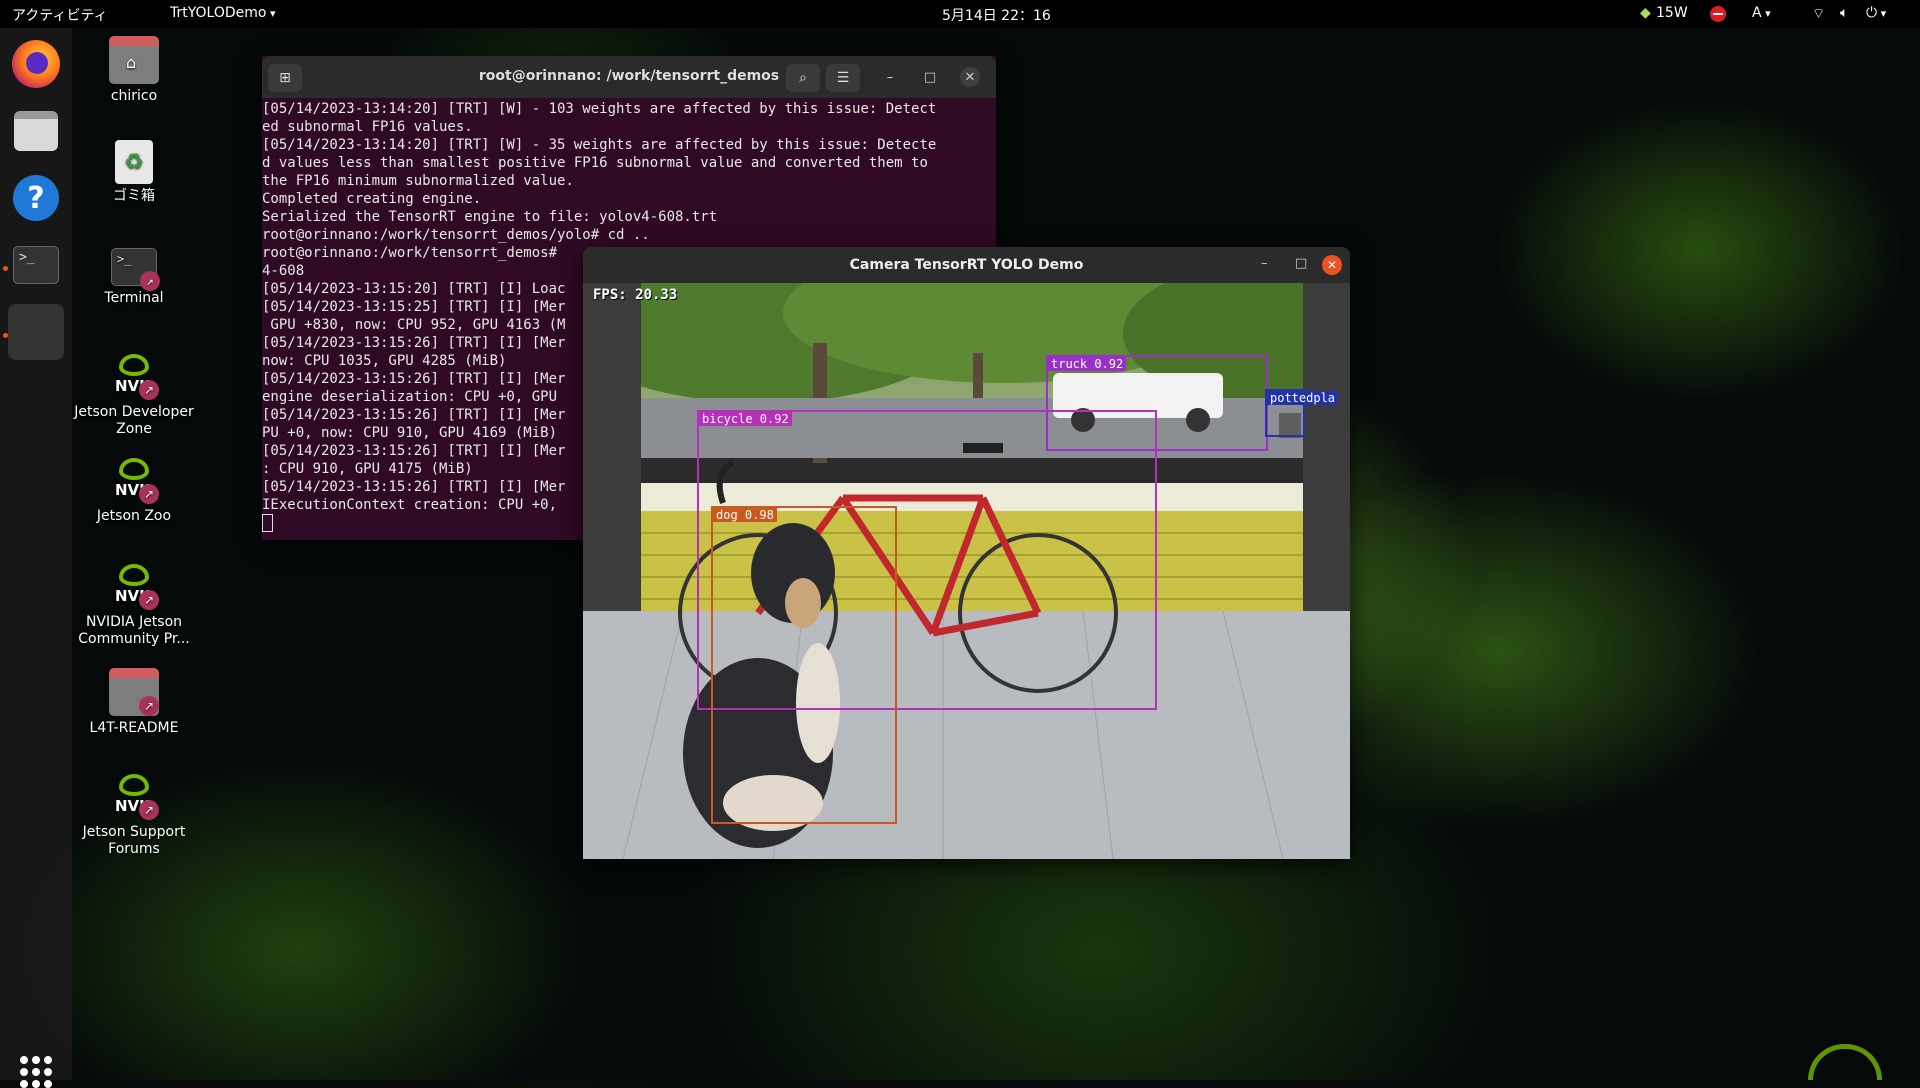 This screenshot has height=1088, width=1920. Describe the element at coordinates (843, 78) in the screenshot. I see `menu-icon: ☰` at that location.